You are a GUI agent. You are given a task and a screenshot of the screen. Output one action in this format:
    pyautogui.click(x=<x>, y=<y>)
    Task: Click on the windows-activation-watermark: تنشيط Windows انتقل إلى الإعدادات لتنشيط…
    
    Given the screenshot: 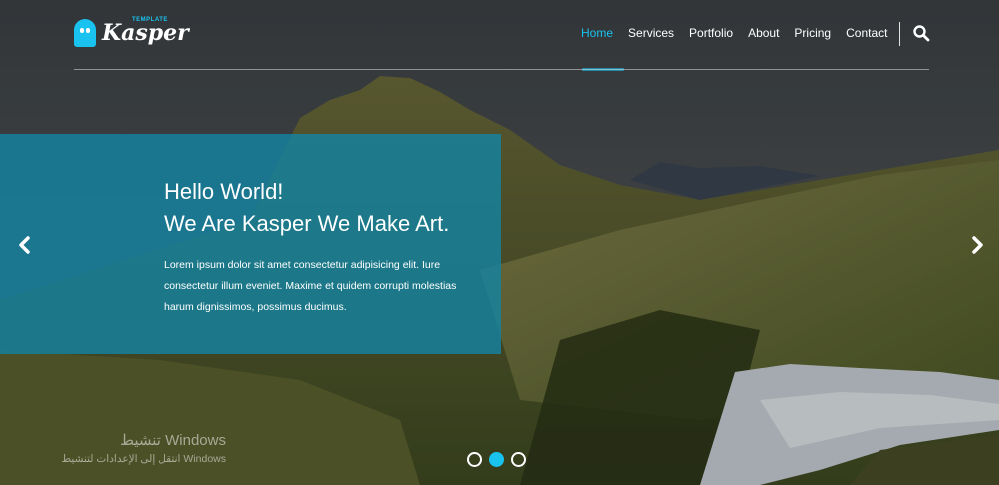 What is the action you would take?
    pyautogui.click(x=137, y=449)
    